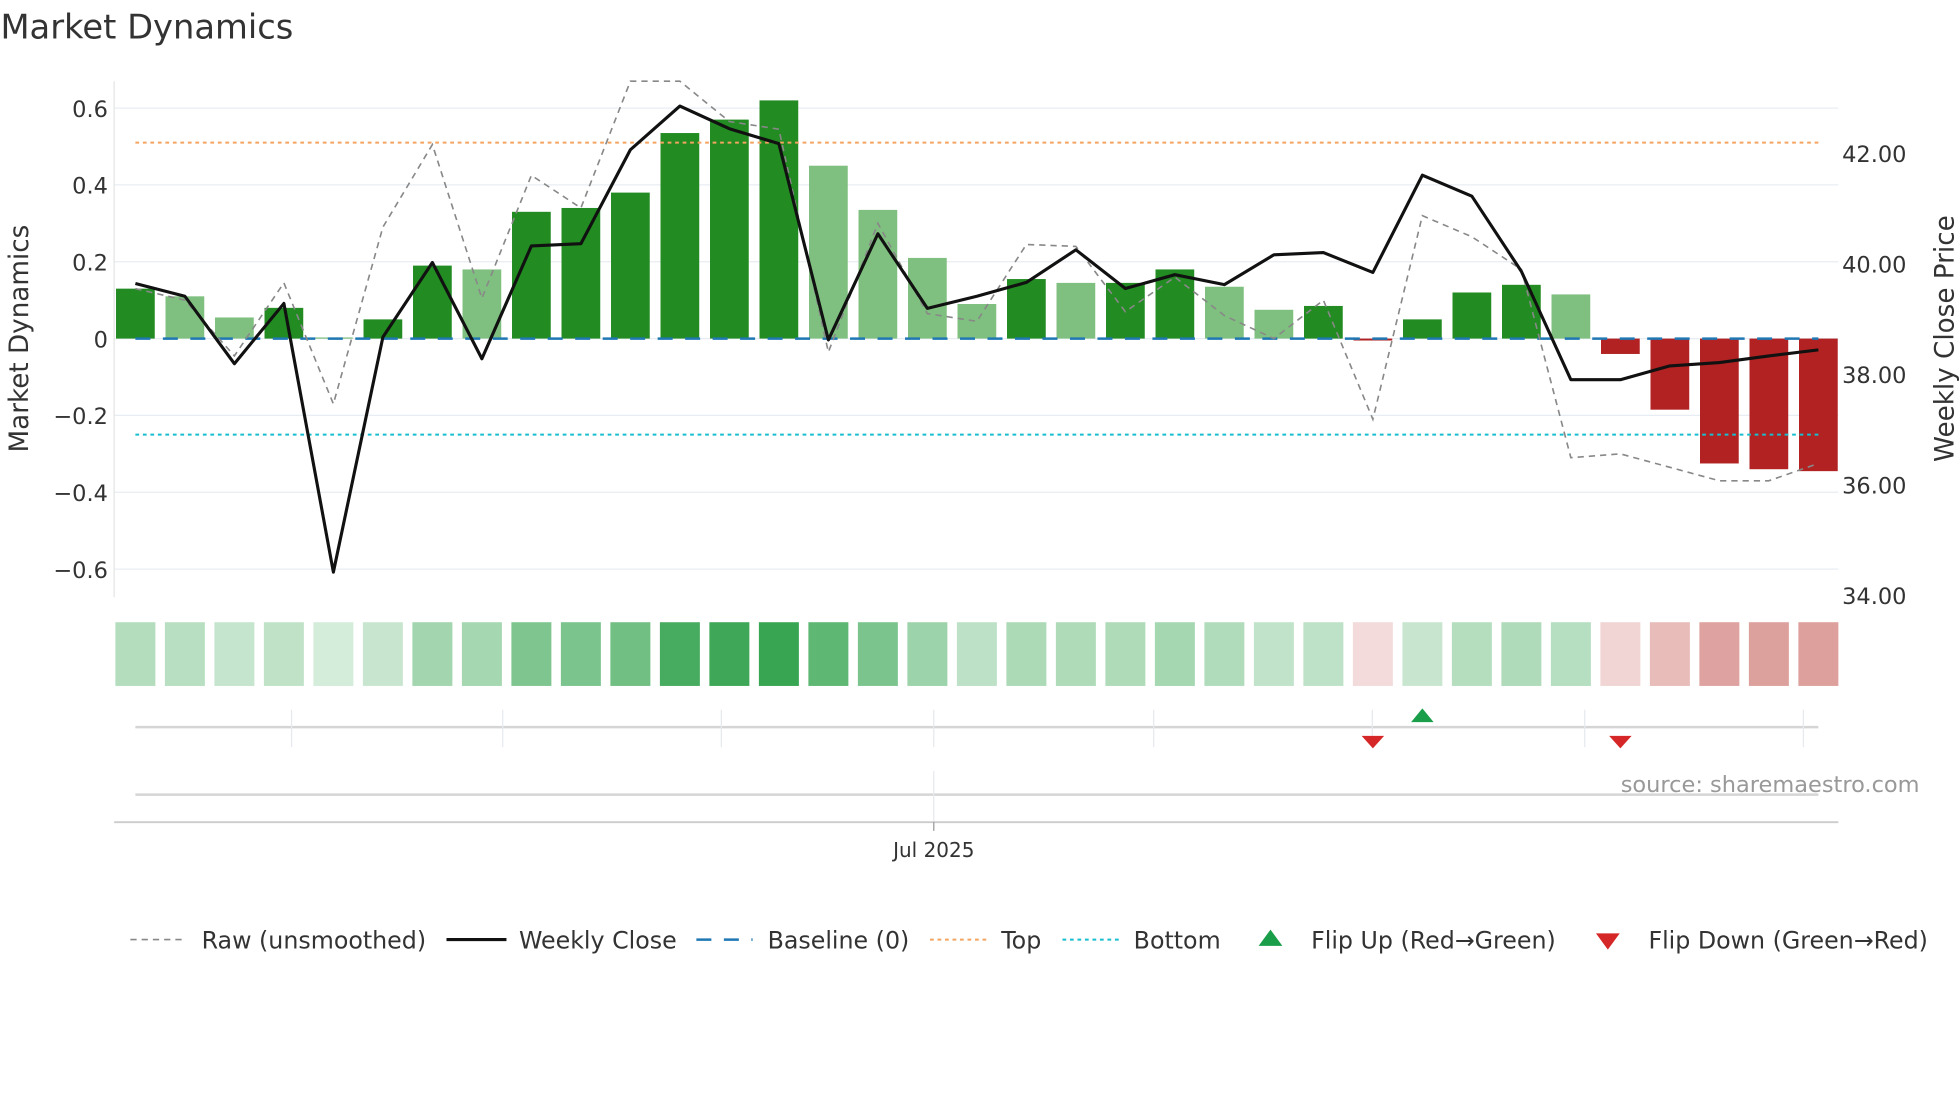  I want to click on legend-label: Weekly Close, so click(598, 940).